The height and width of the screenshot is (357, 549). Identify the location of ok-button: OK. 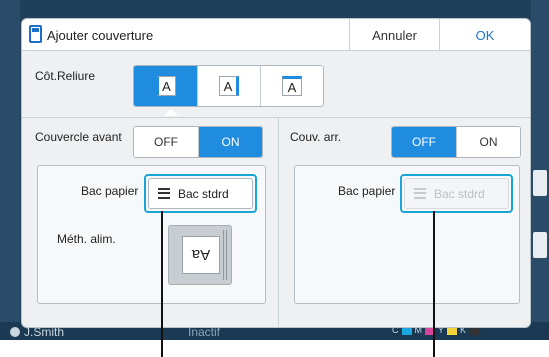
(484, 35).